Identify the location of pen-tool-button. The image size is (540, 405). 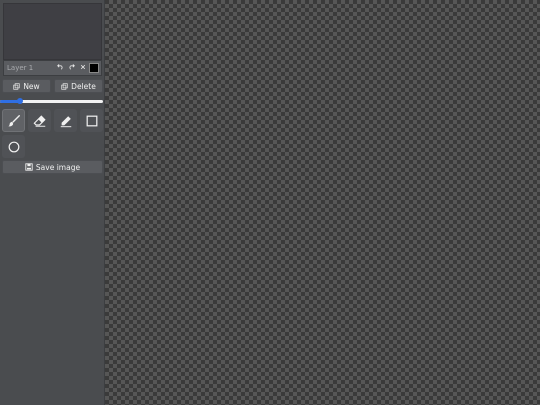
(65, 120).